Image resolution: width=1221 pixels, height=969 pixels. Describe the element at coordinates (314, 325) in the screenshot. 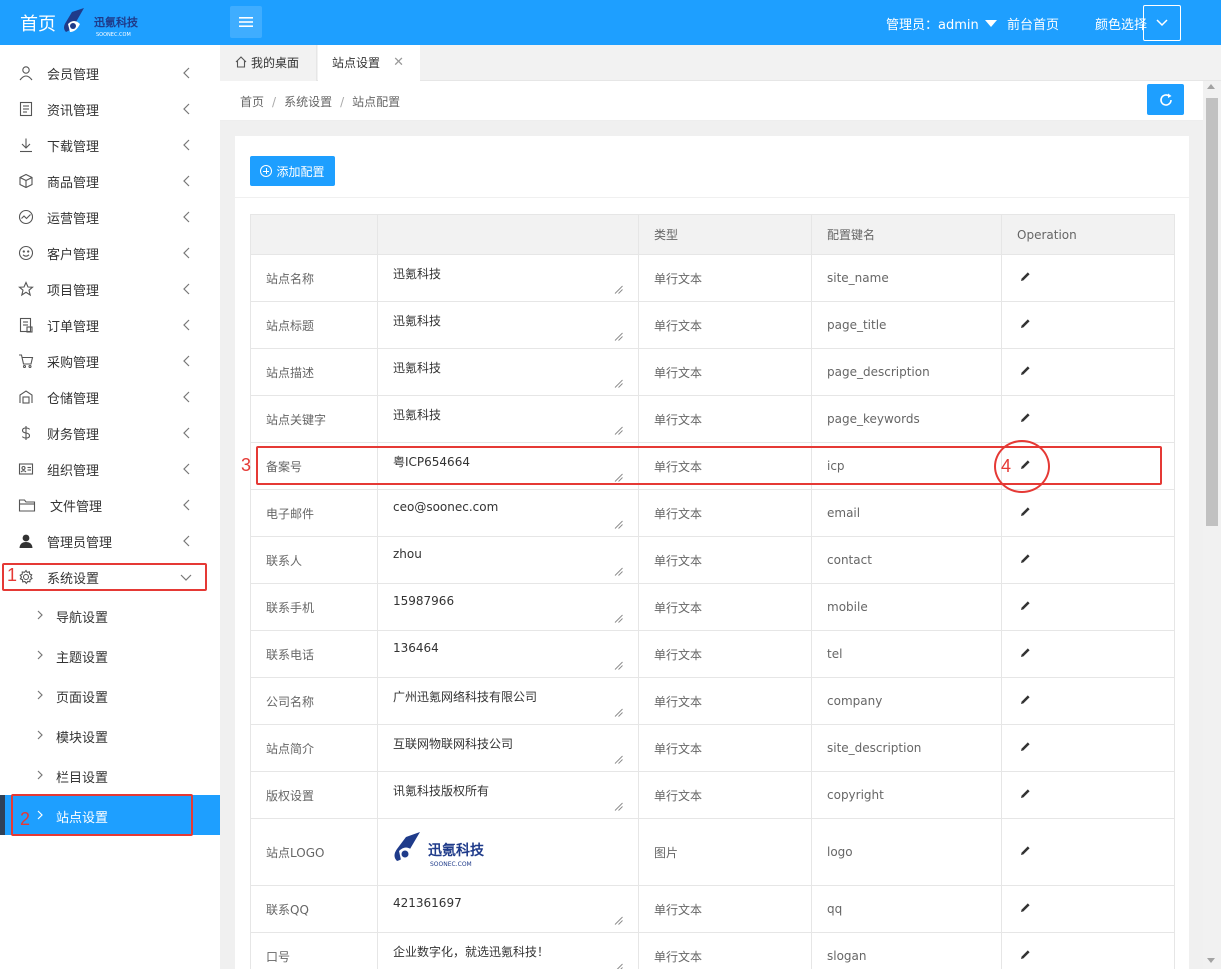

I see `cell-config-name: 站点标题` at that location.